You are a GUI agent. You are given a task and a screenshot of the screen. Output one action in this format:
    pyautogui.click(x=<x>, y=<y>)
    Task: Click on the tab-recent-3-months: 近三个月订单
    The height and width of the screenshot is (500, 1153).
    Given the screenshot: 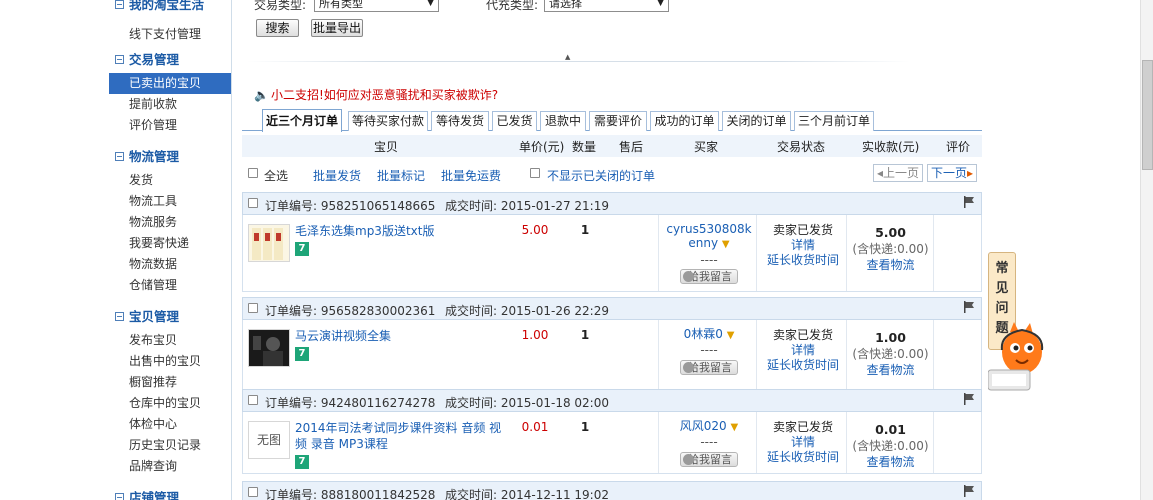 What is the action you would take?
    pyautogui.click(x=302, y=120)
    